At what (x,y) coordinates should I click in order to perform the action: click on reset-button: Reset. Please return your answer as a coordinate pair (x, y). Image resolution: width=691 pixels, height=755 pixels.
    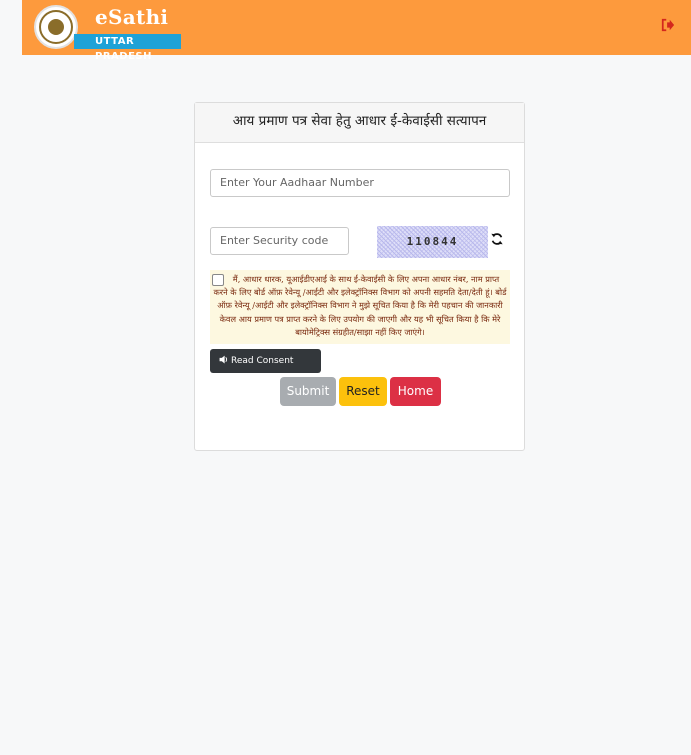
    Looking at the image, I should click on (363, 391).